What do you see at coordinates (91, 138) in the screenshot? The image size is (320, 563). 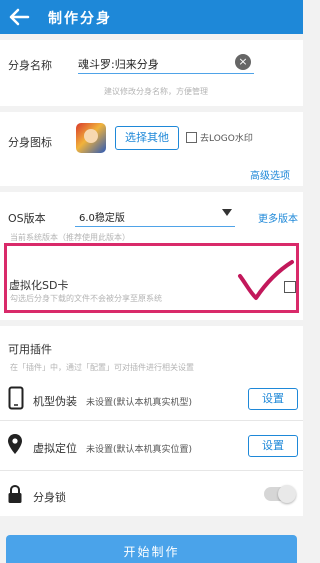 I see `app-icon` at bounding box center [91, 138].